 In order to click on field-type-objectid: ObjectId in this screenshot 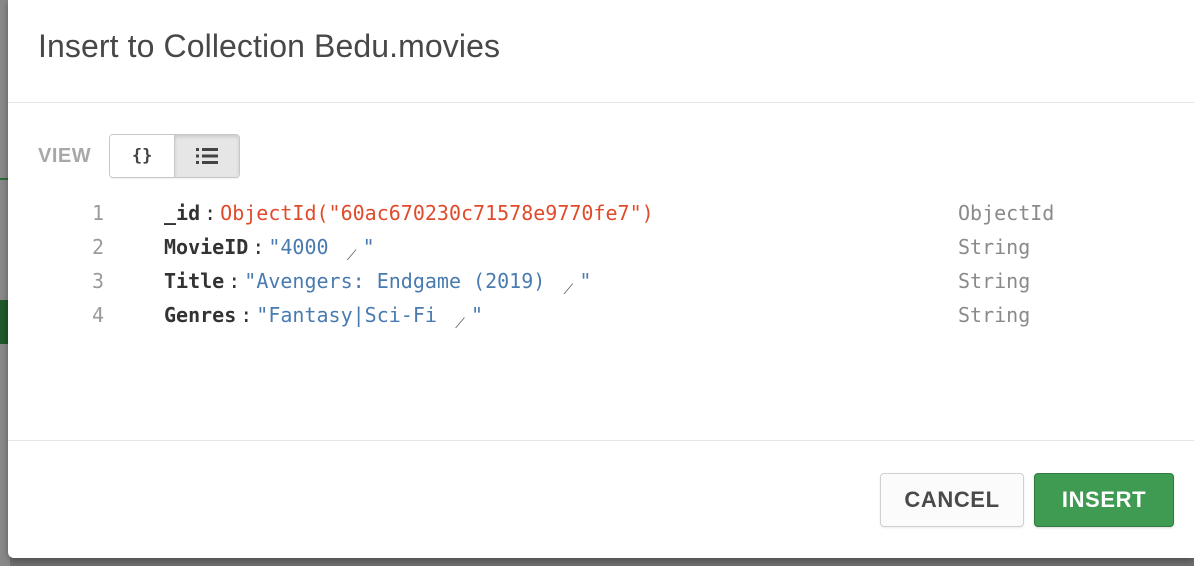, I will do `click(1006, 213)`.